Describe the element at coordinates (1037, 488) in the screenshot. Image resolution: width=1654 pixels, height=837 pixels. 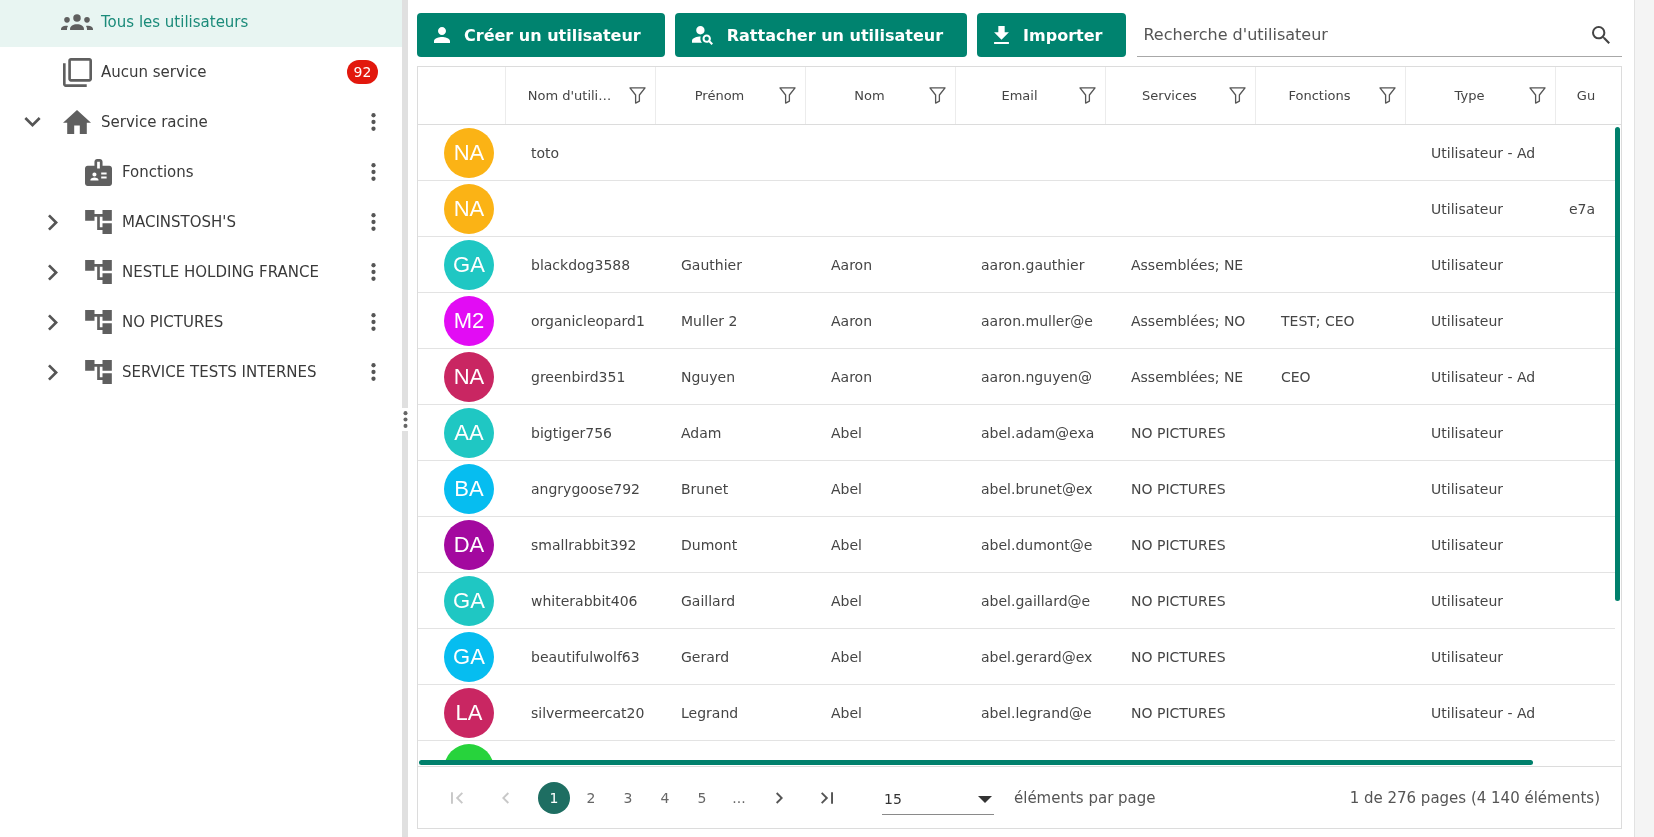
I see `table-cell: abel.brunet@ex` at that location.